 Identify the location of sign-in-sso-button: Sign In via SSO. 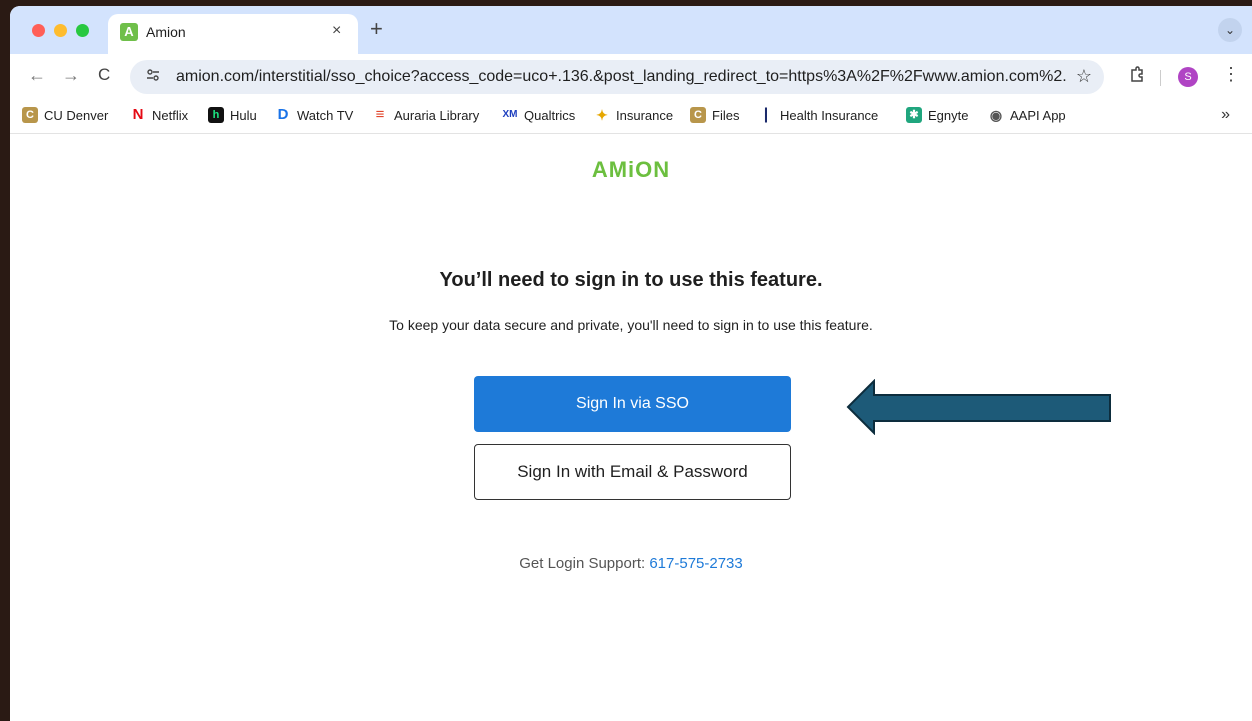
(632, 404).